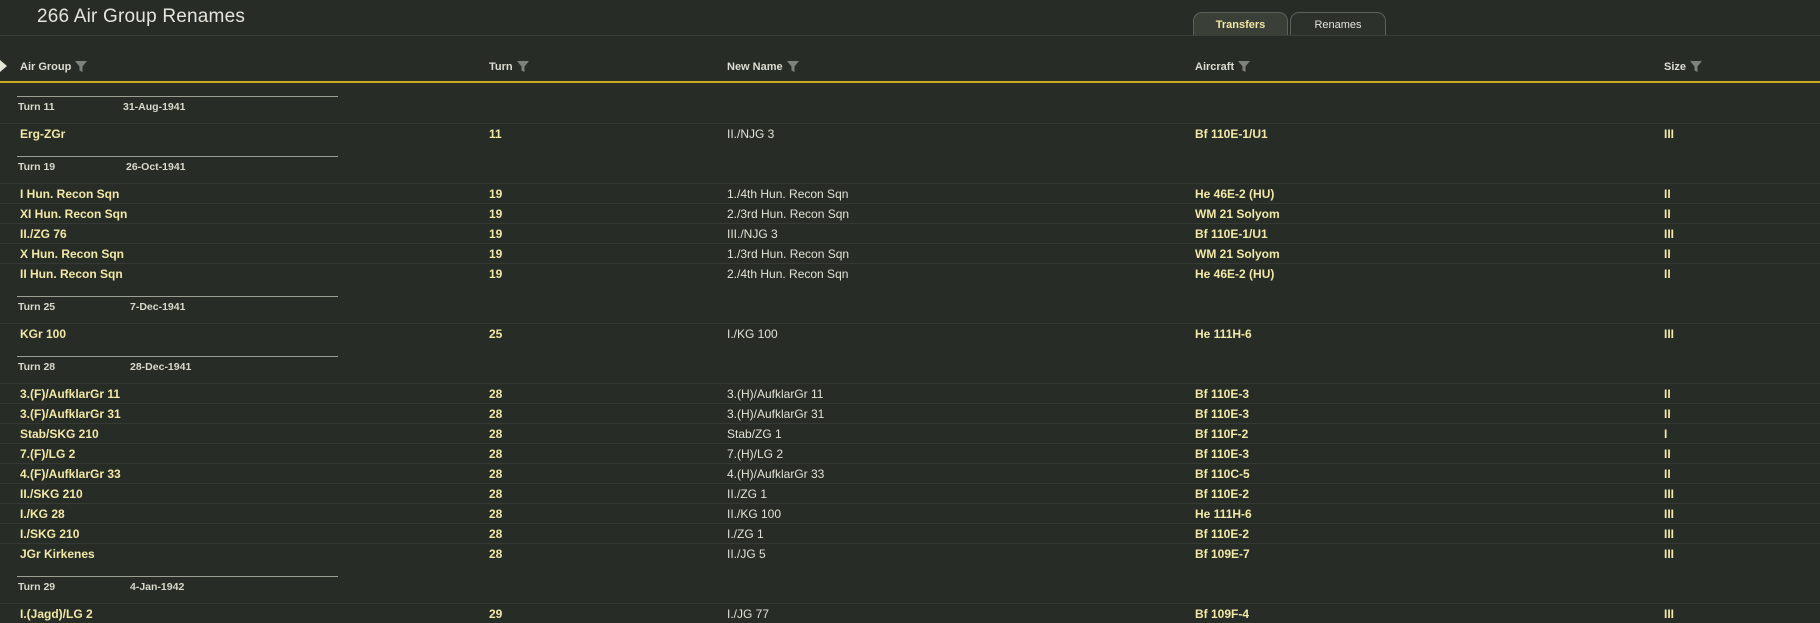  Describe the element at coordinates (910, 513) in the screenshot. I see `table-row: I./KG 28 28 II./KG 100 He 111H-6 III` at that location.